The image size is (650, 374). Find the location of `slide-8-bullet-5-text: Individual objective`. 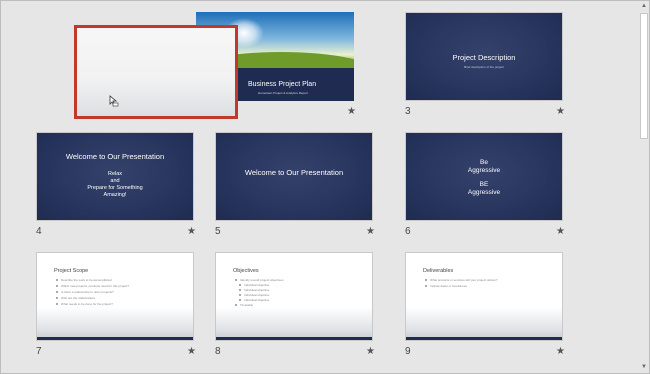

slide-8-bullet-5-text: Individual objective is located at coordinates (257, 300).